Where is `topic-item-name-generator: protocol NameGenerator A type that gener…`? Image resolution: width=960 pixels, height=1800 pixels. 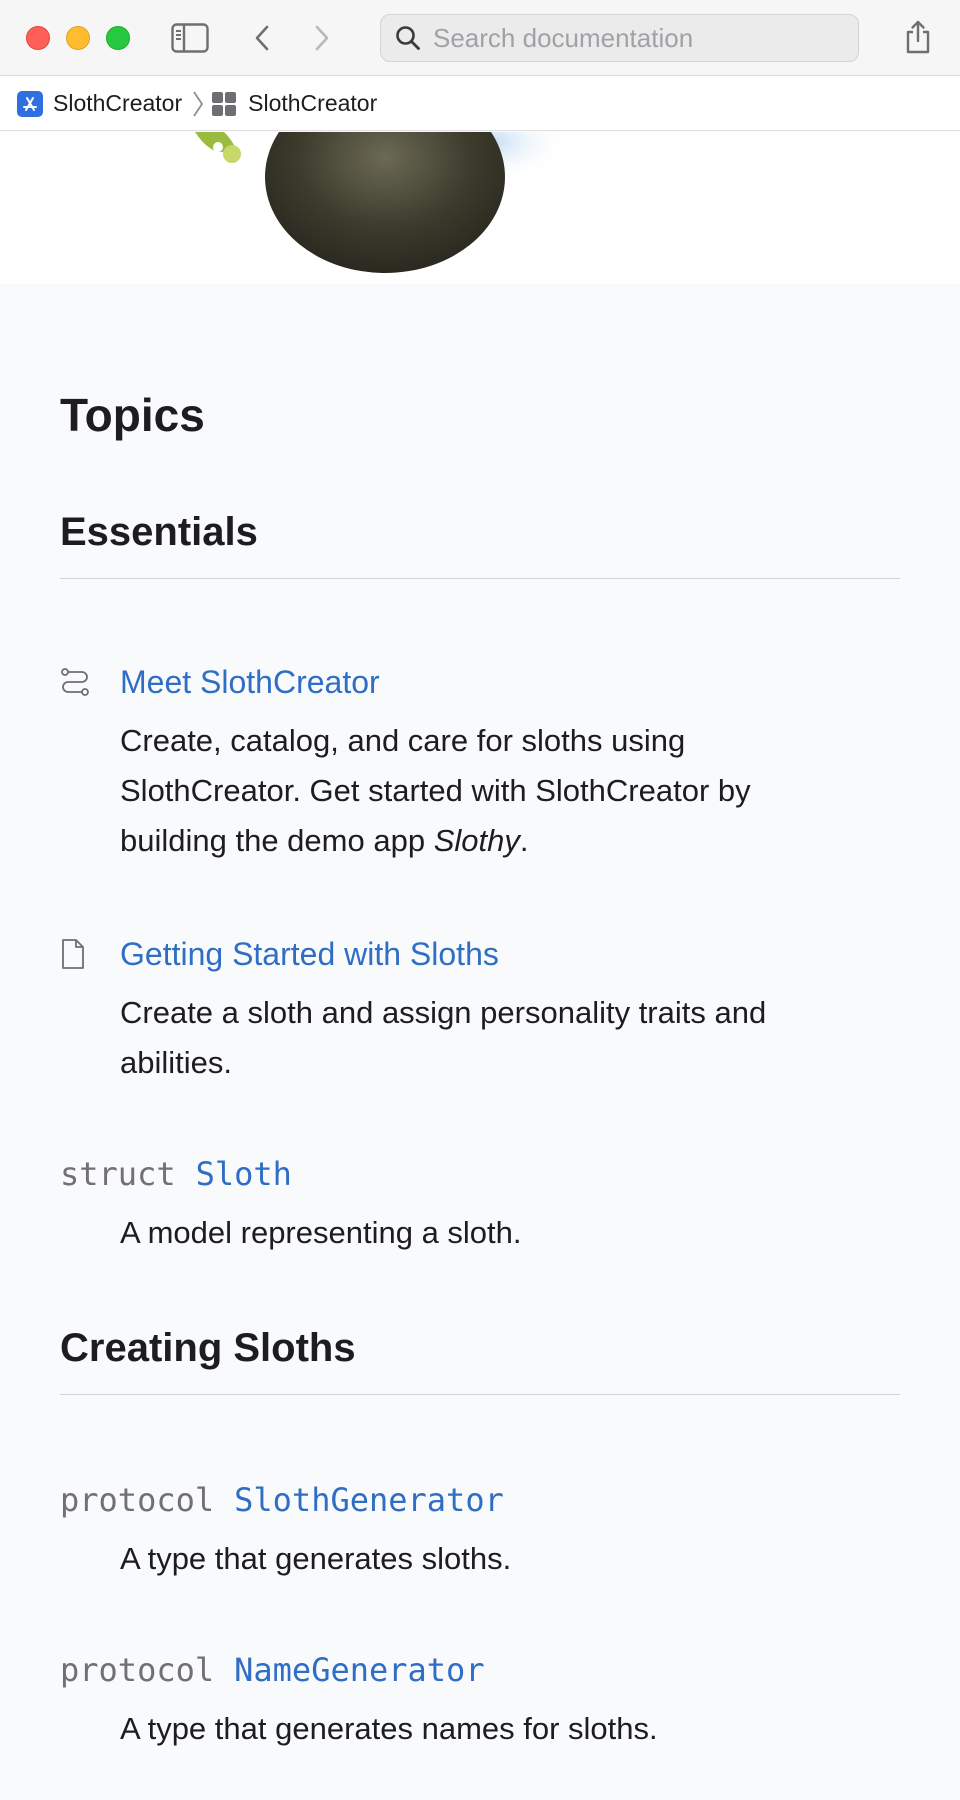
topic-item-name-generator: protocol NameGenerator A type that gener… is located at coordinates (480, 1701).